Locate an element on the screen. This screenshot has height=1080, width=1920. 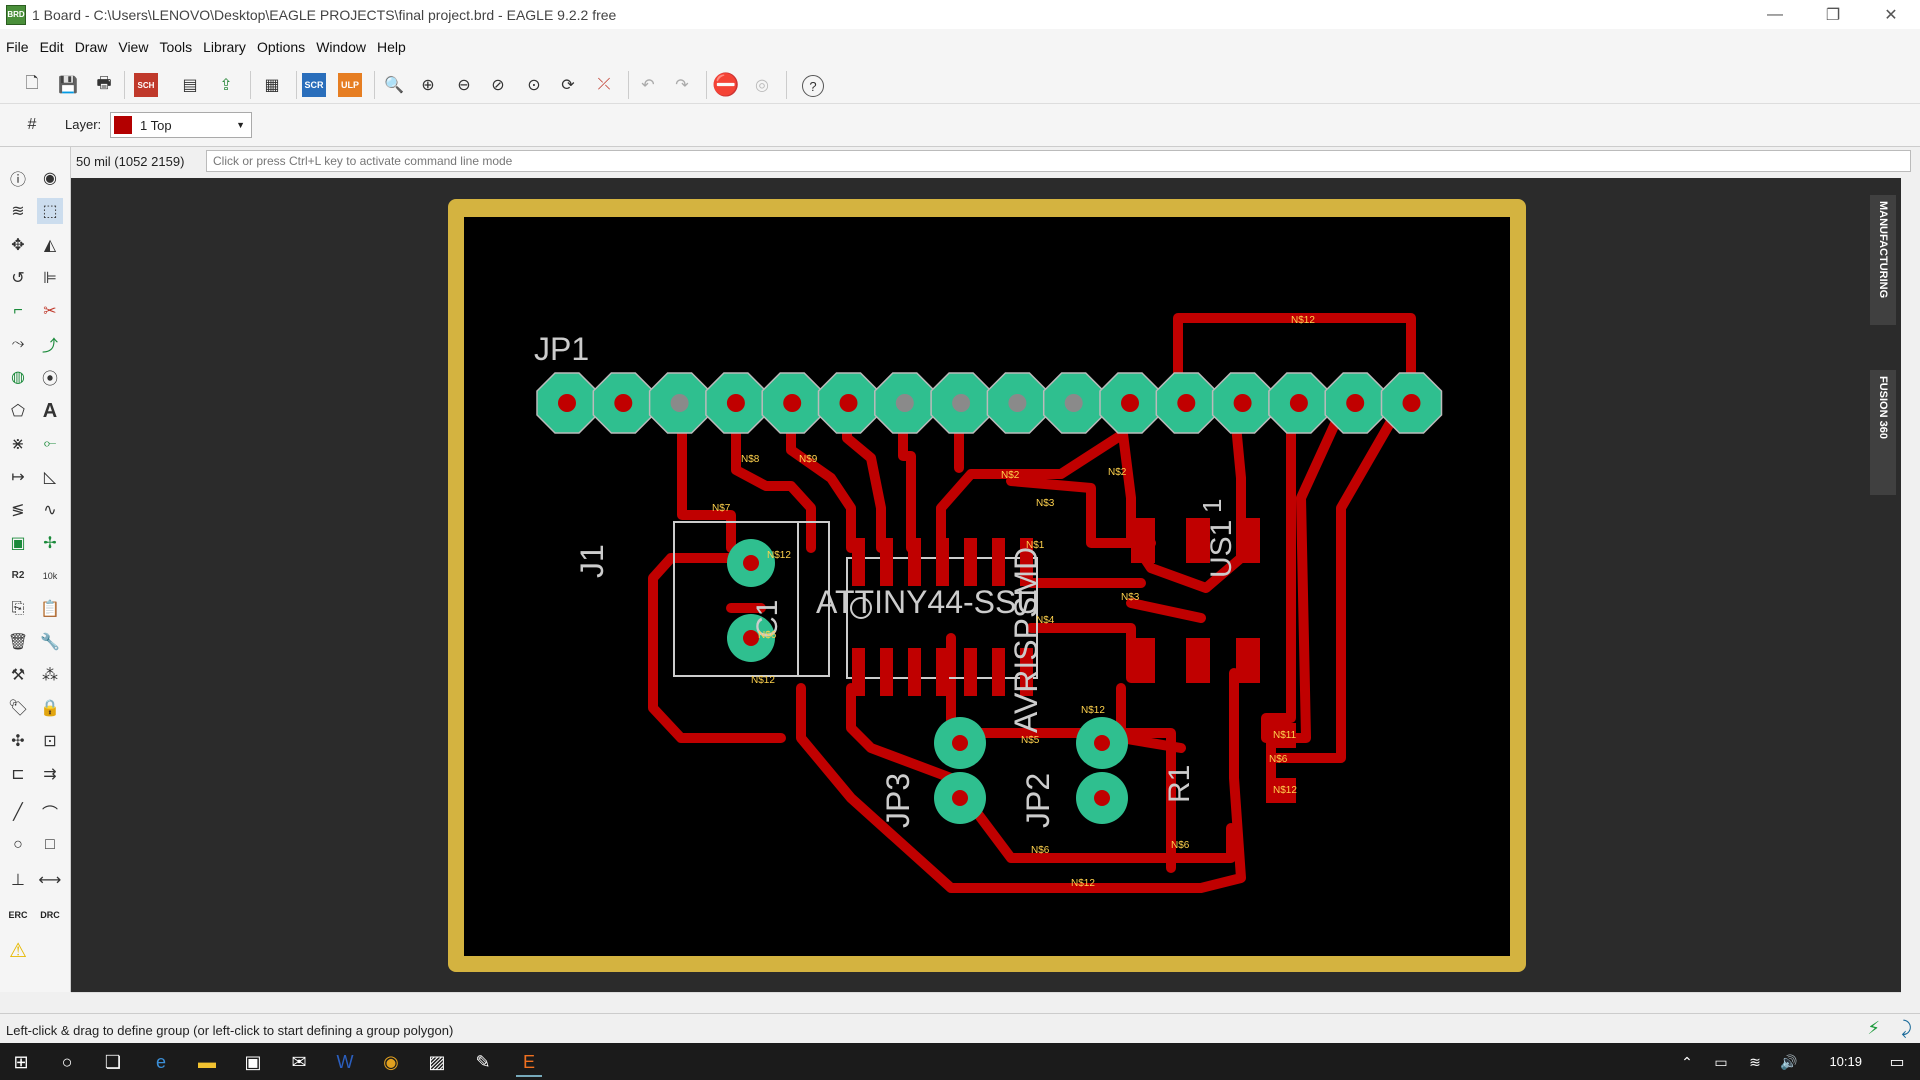
show-hidden-icons: ⌃ is located at coordinates (1687, 1062).